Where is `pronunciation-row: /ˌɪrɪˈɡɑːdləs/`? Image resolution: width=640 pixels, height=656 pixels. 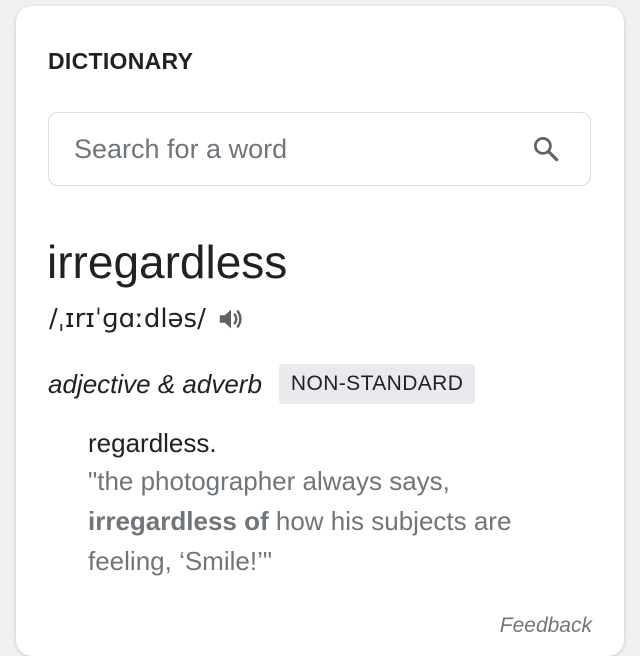 pronunciation-row: /ˌɪrɪˈɡɑːdləs/ is located at coordinates (147, 319).